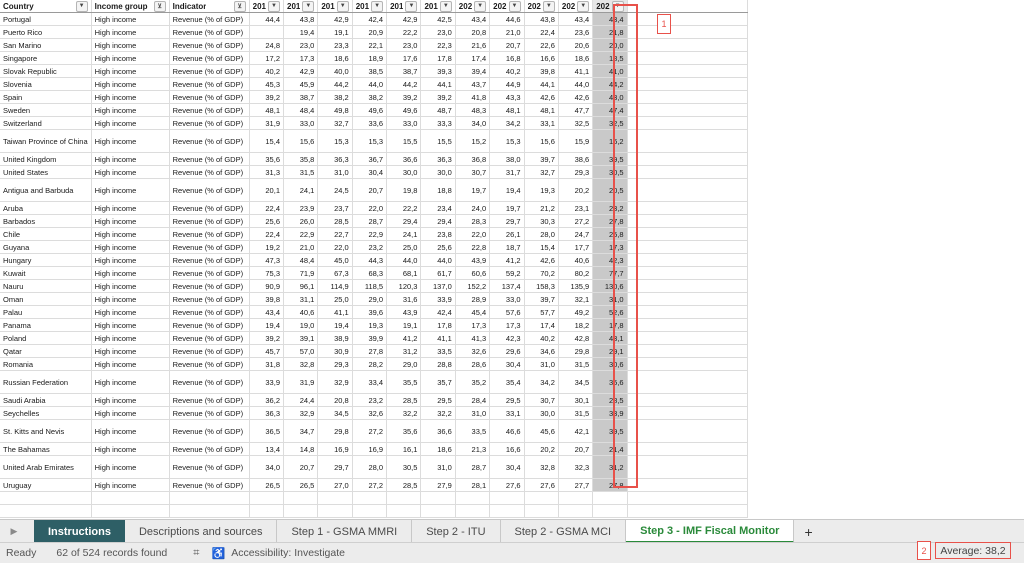 The width and height of the screenshot is (1024, 563). What do you see at coordinates (438, 234) in the screenshot?
I see `cell-value: 23,8` at bounding box center [438, 234].